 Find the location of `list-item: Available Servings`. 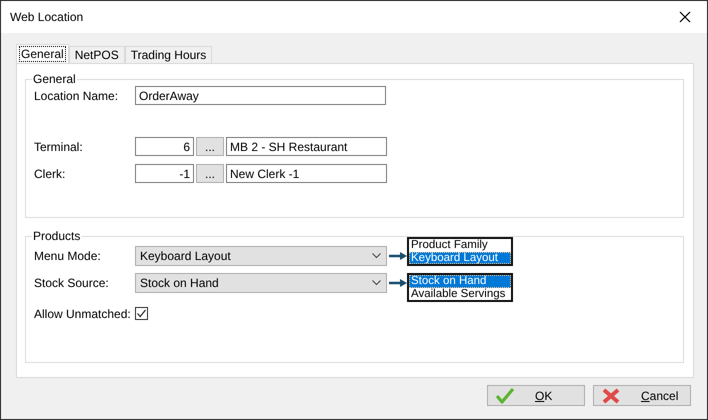

list-item: Available Servings is located at coordinates (460, 294).